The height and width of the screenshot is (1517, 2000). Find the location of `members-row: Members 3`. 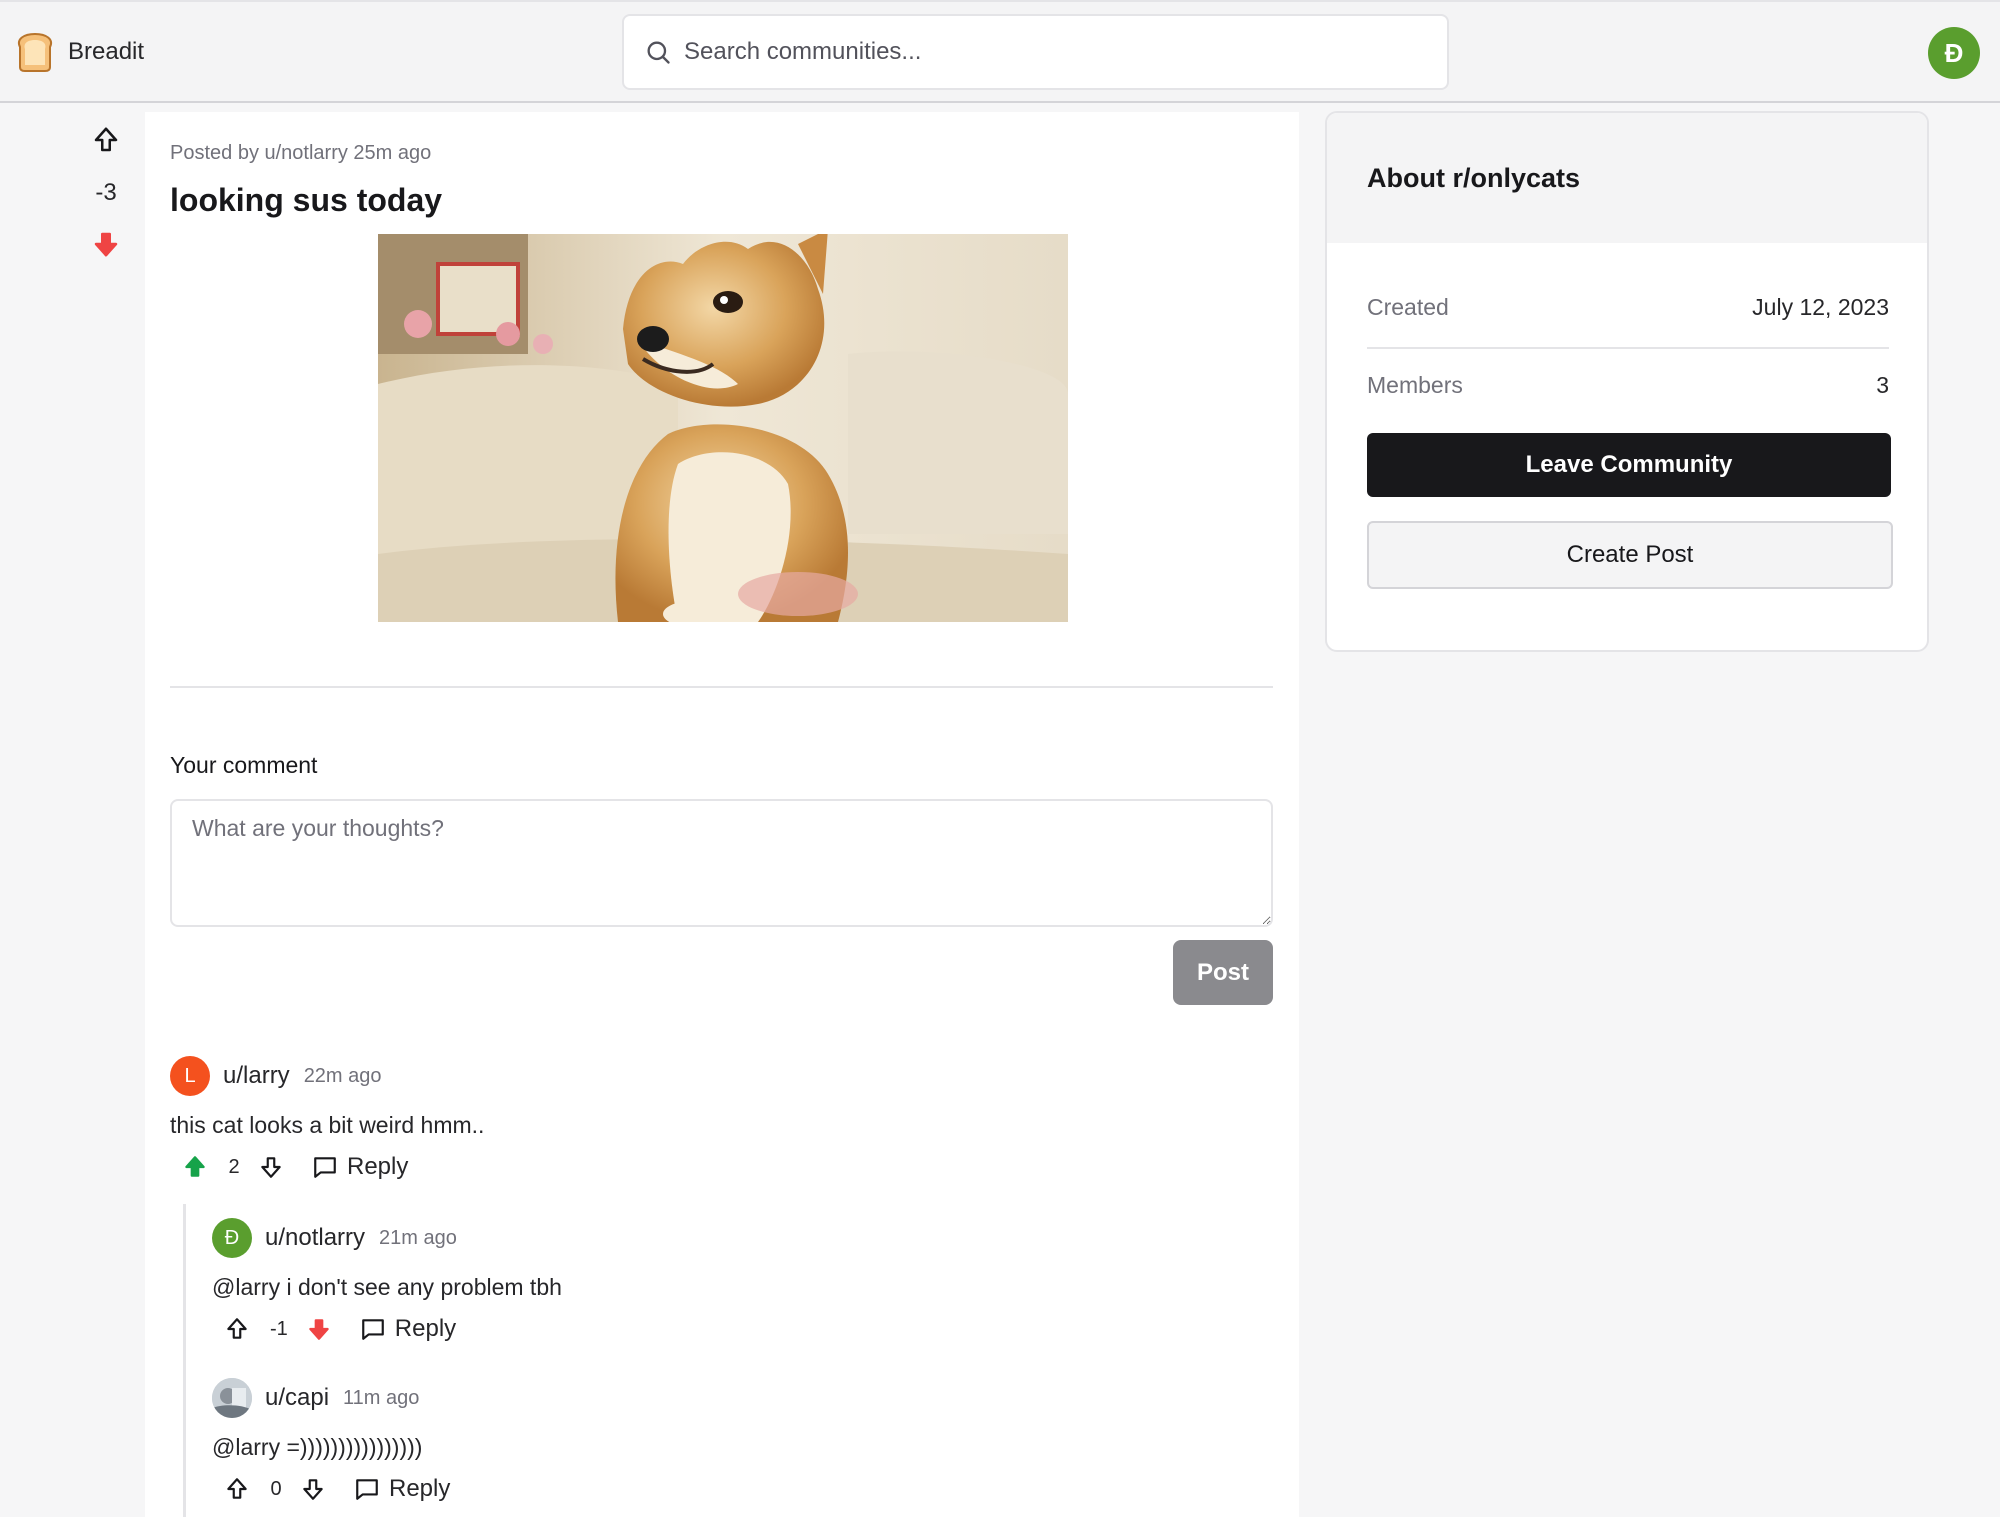

members-row: Members 3 is located at coordinates (1628, 385).